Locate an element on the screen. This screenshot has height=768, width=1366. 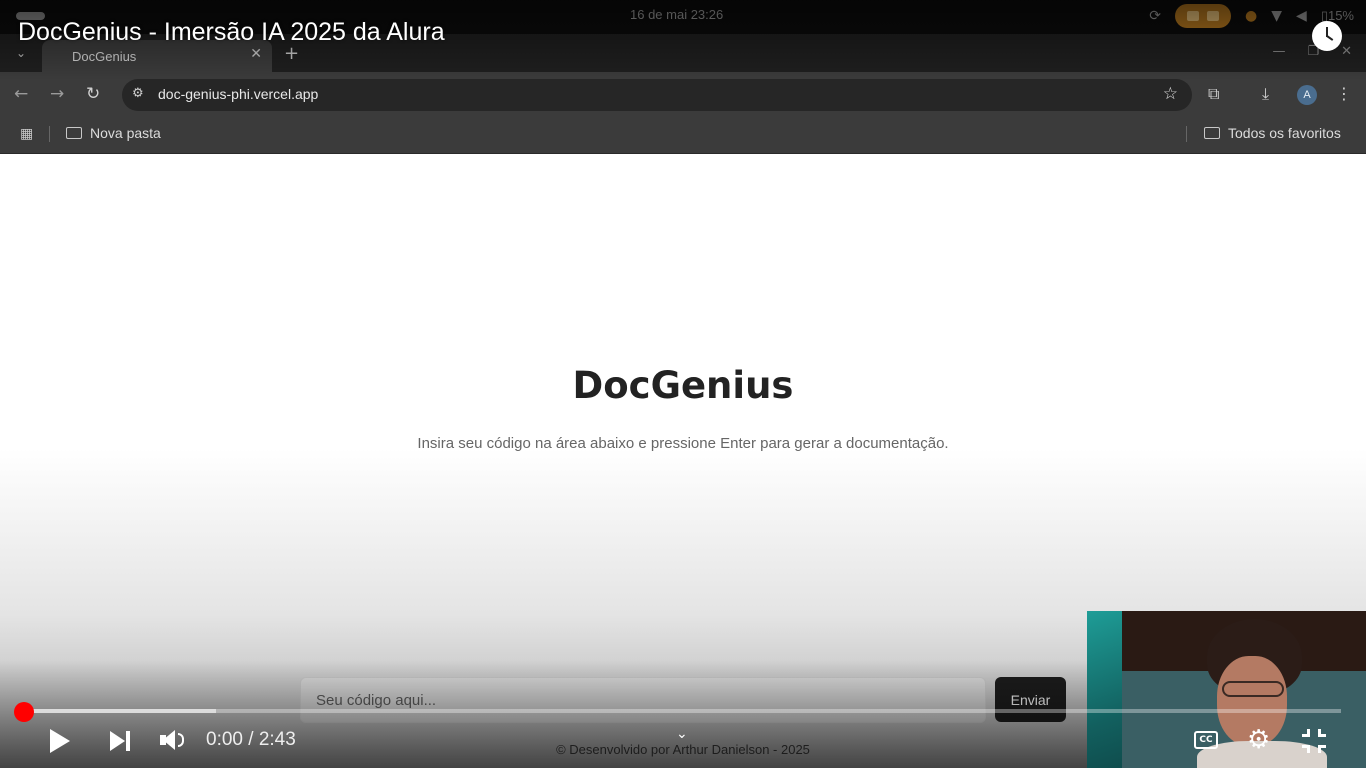
code-input is located at coordinates (643, 700).